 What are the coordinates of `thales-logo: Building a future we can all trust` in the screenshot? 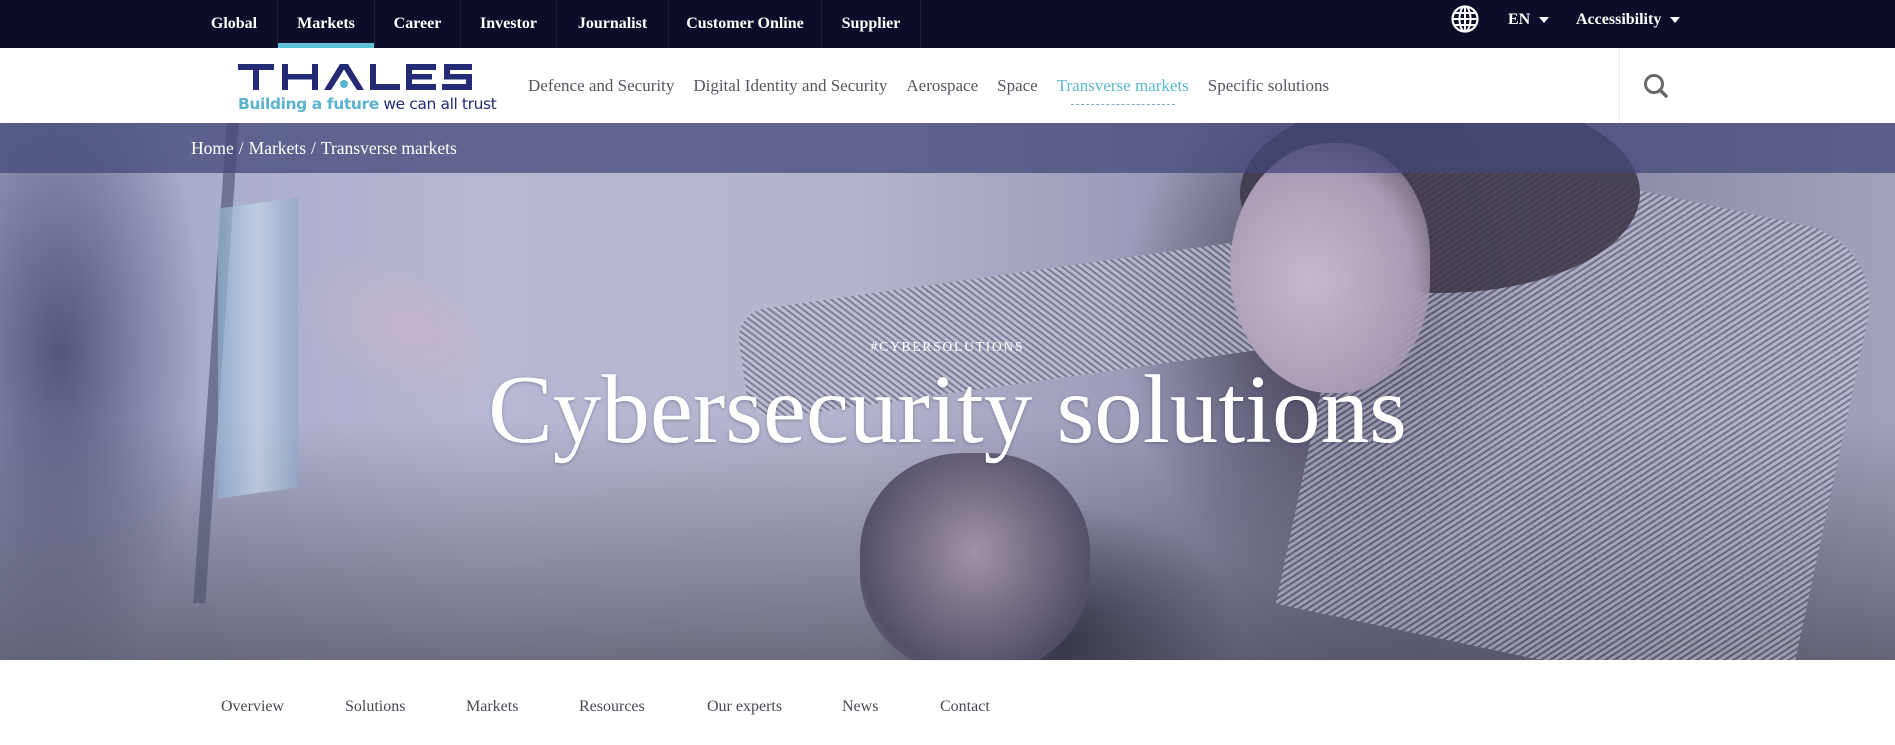 It's located at (367, 88).